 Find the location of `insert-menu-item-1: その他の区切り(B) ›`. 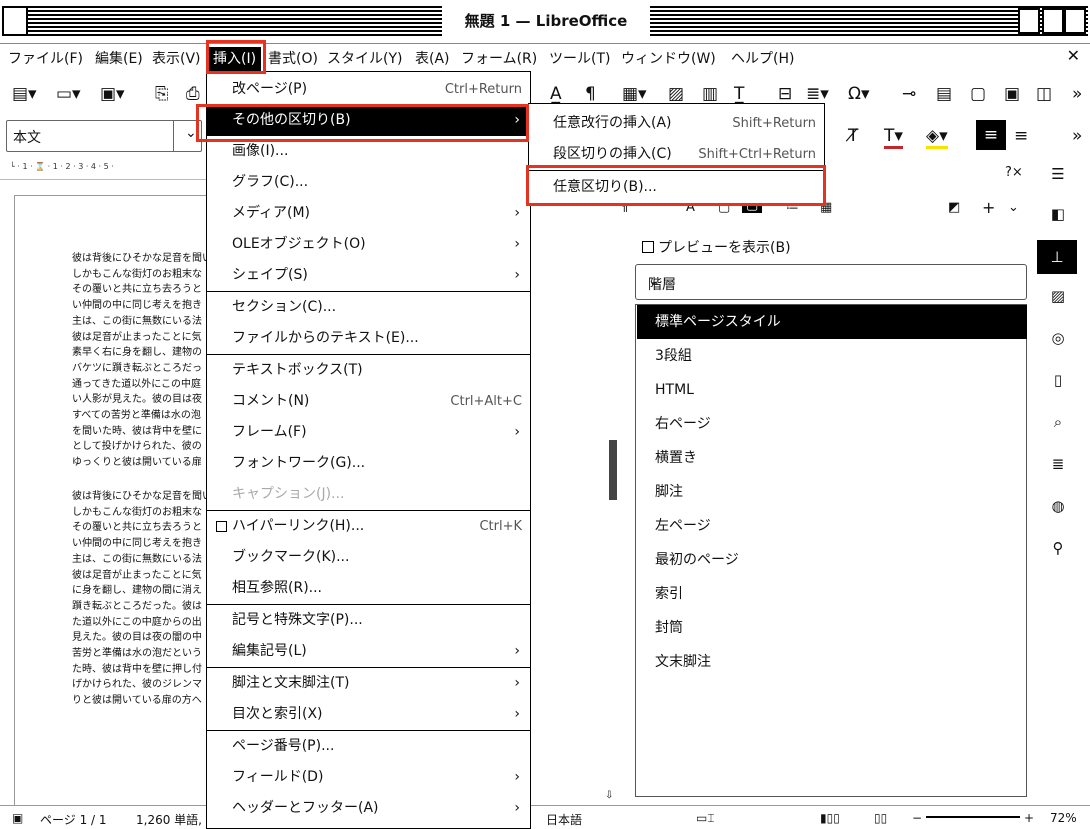

insert-menu-item-1: その他の区切り(B) › is located at coordinates (368, 120).